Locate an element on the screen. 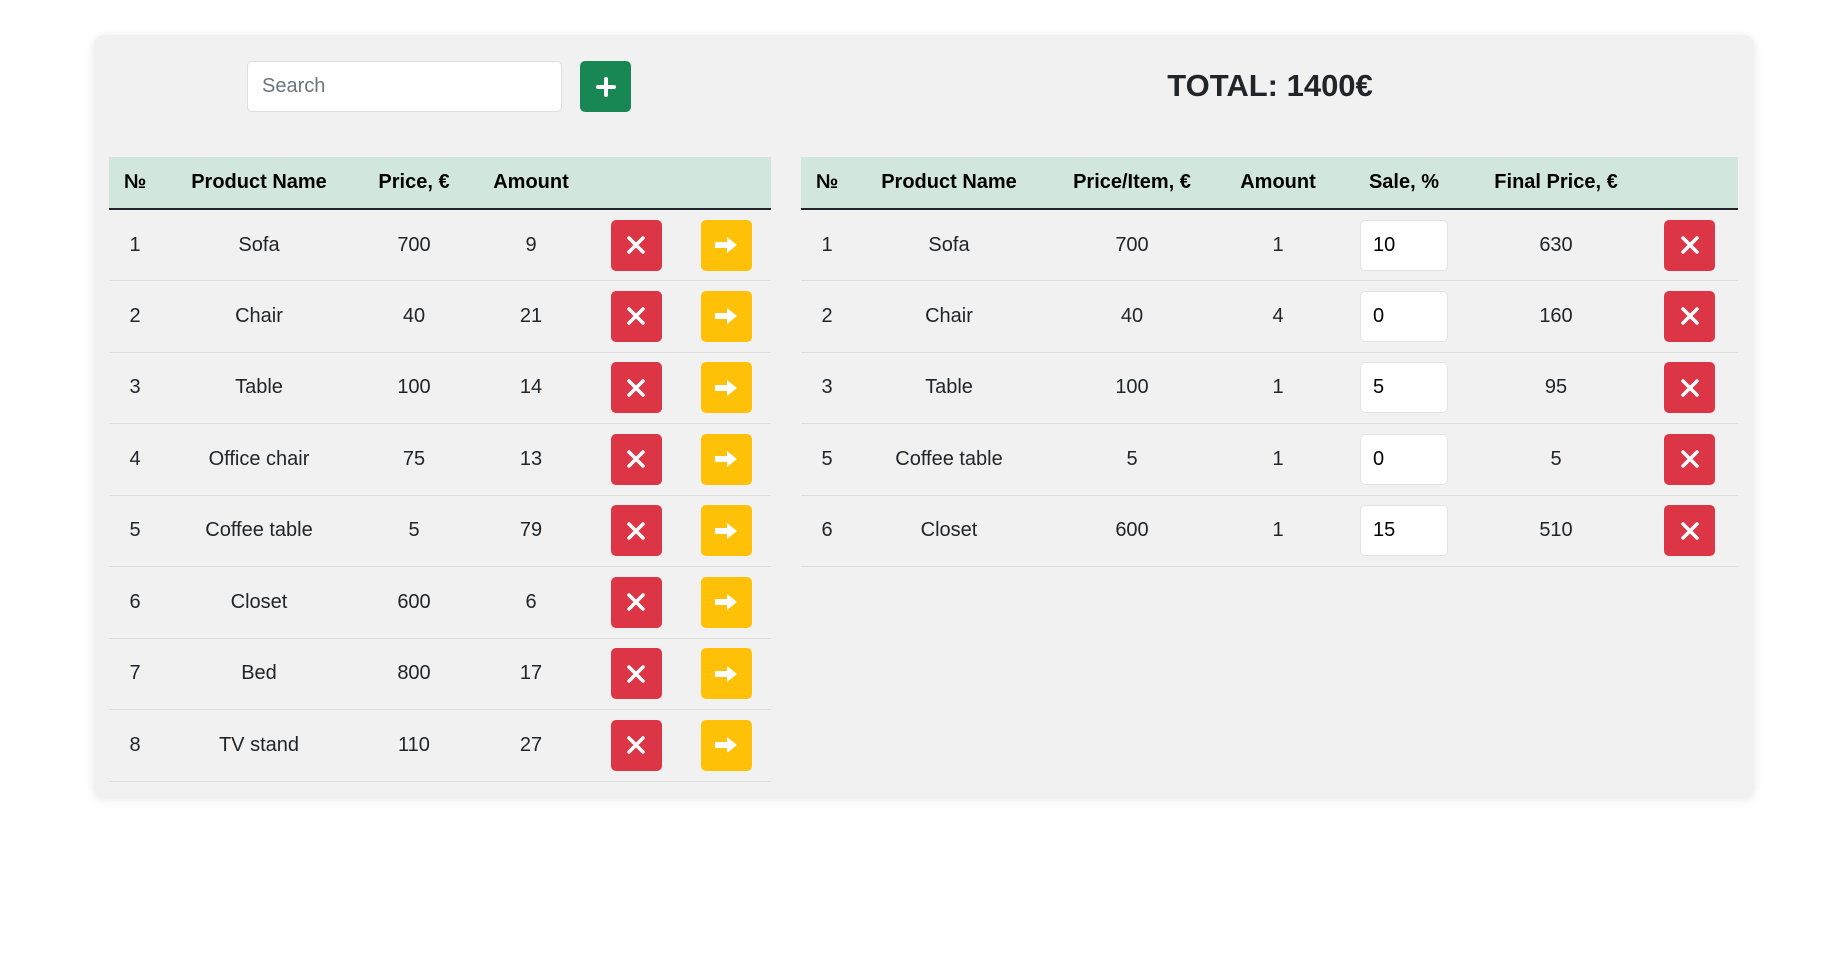  column-header-move is located at coordinates (726, 183).